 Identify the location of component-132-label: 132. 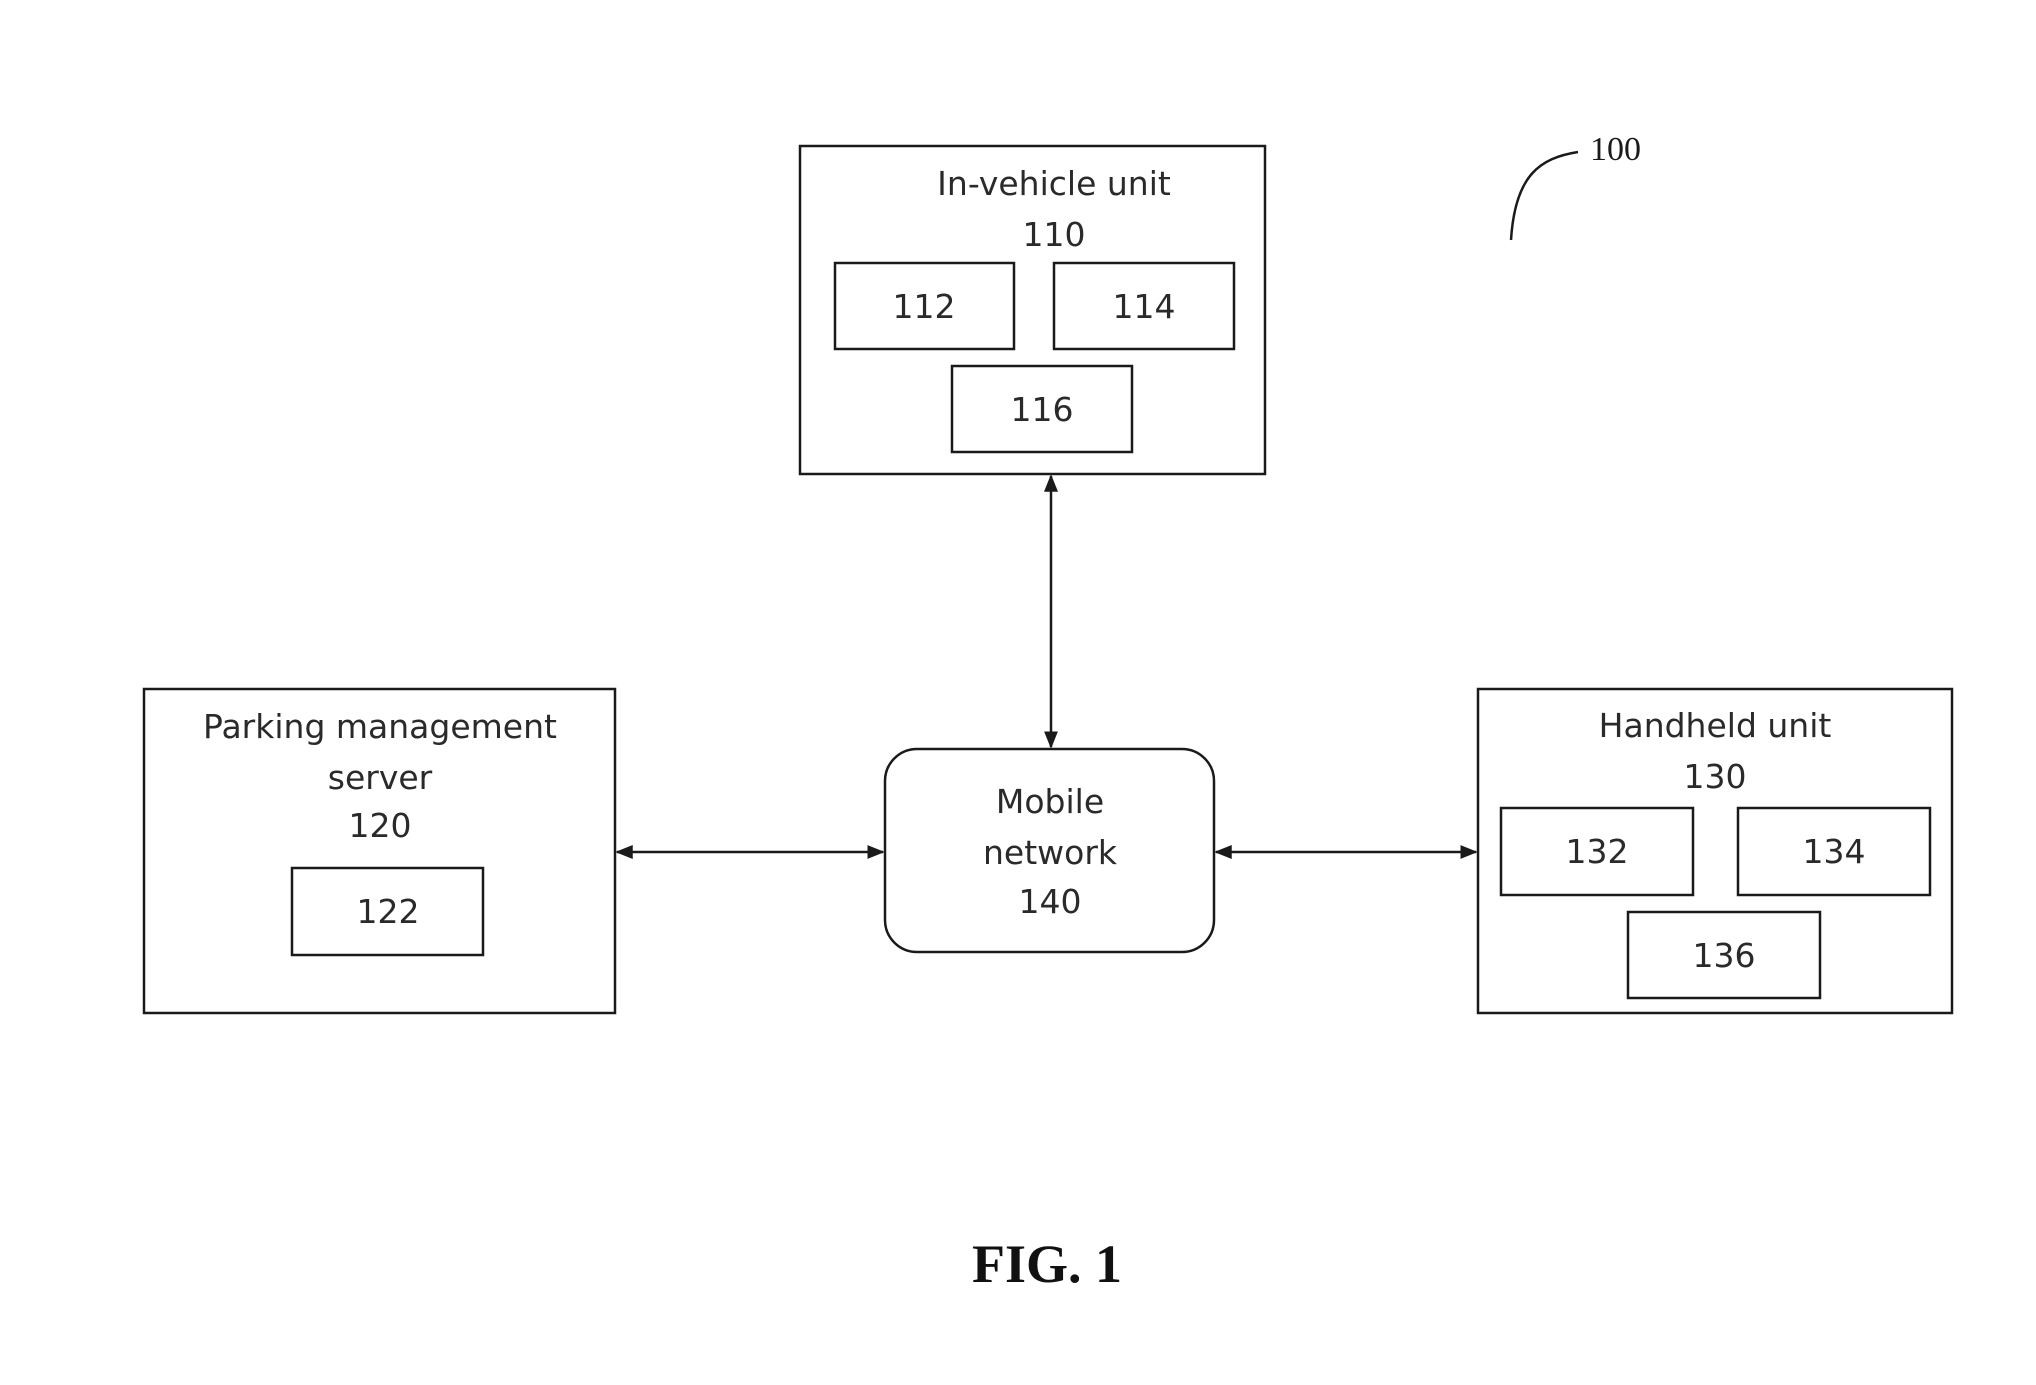
(1597, 851).